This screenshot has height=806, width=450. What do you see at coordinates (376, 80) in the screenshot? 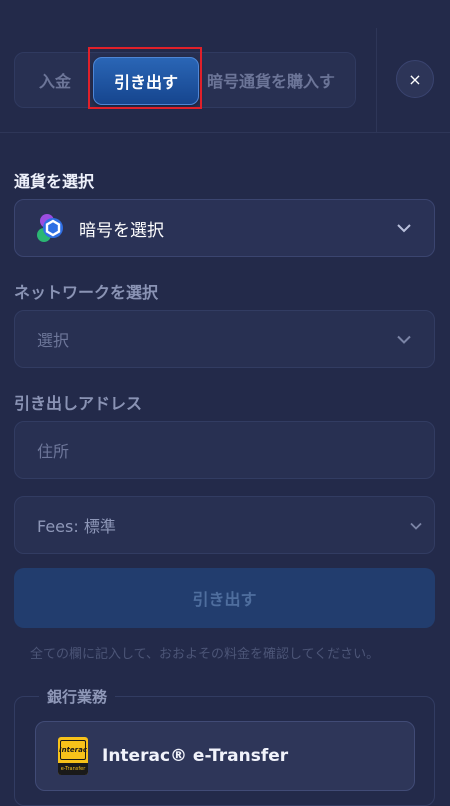
I see `header-divider` at bounding box center [376, 80].